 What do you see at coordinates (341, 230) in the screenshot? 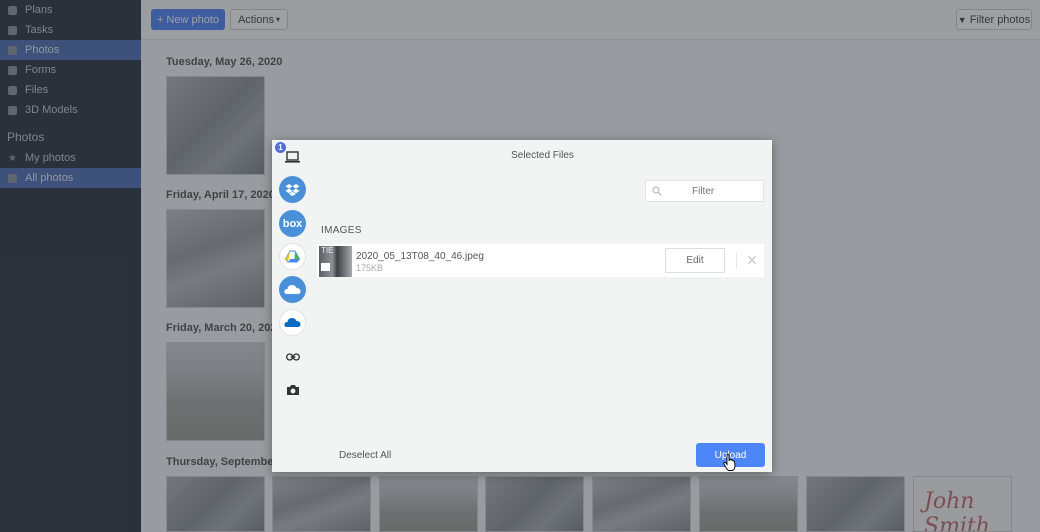
I see `images-section-label: IMAGES` at bounding box center [341, 230].